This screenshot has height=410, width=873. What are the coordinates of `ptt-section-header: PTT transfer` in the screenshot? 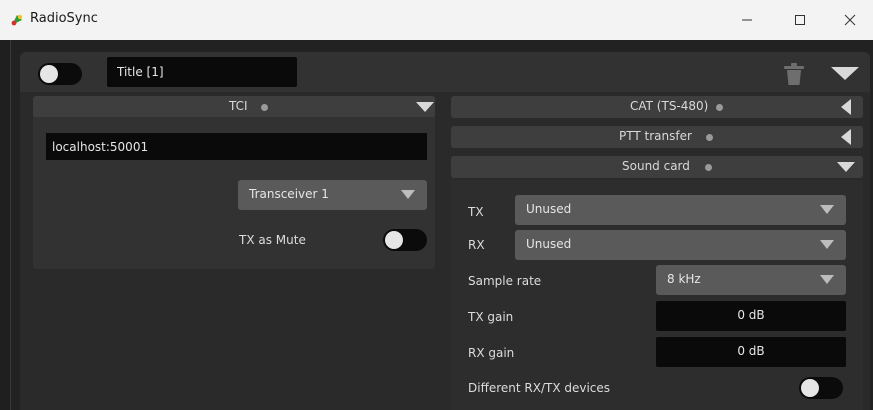 It's located at (657, 137).